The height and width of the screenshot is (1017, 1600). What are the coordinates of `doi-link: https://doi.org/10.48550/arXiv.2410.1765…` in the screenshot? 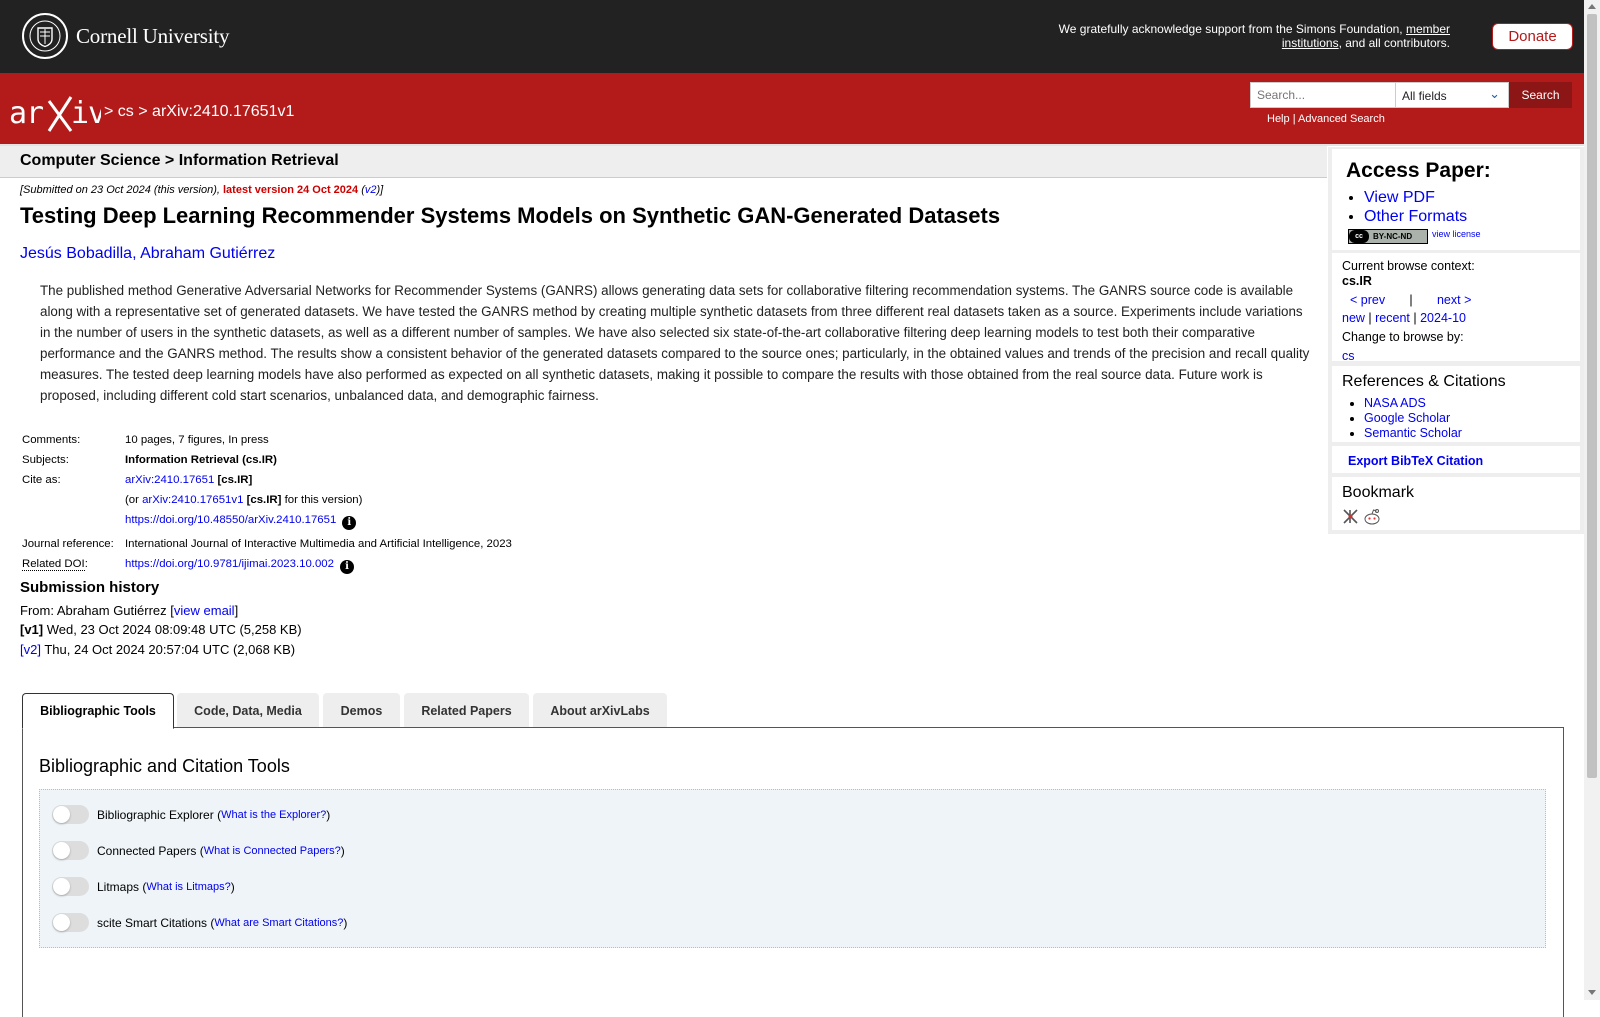 It's located at (230, 520).